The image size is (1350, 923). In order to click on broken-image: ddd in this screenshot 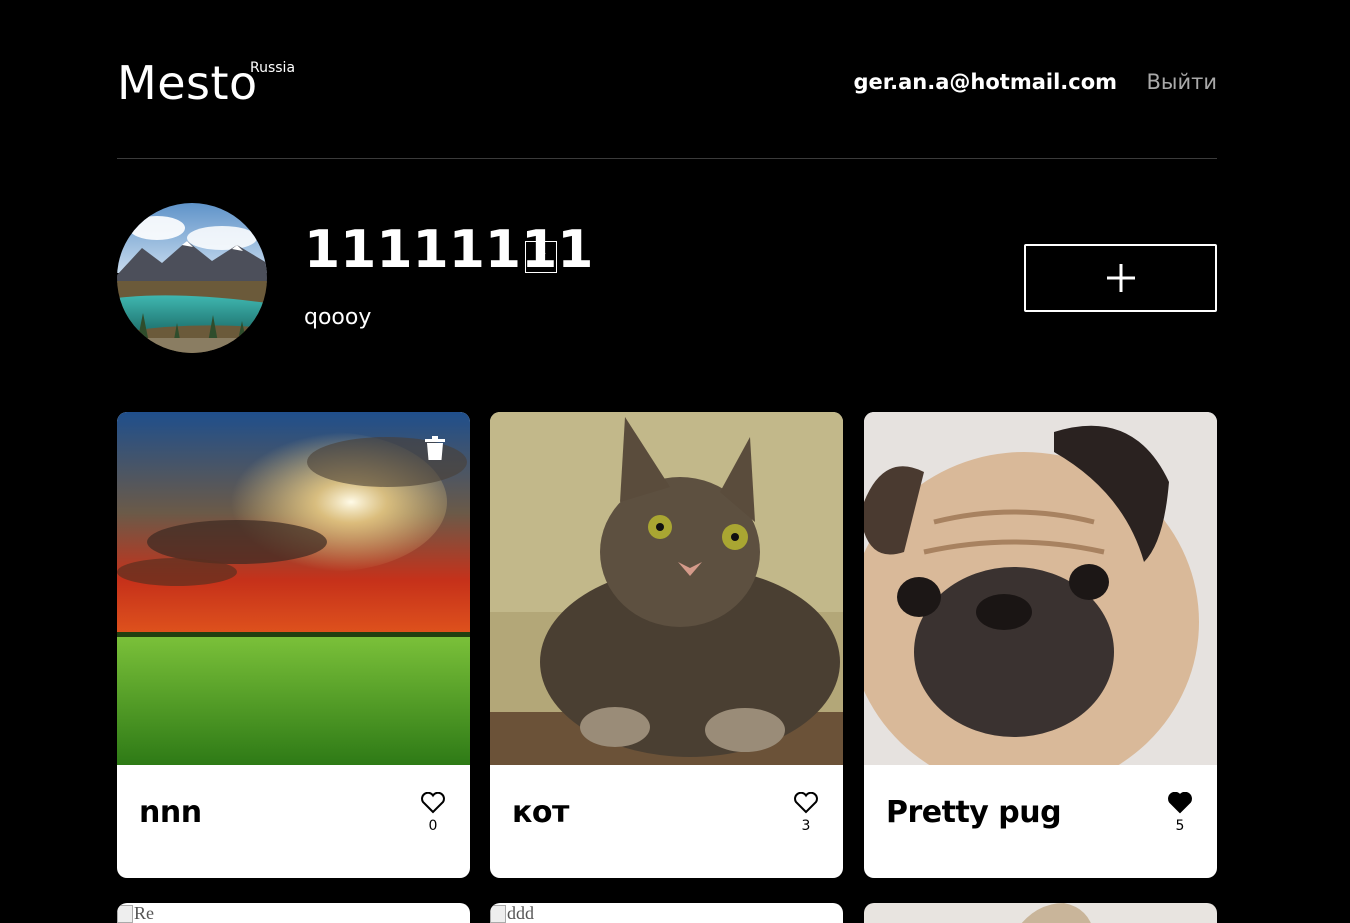, I will do `click(512, 913)`.